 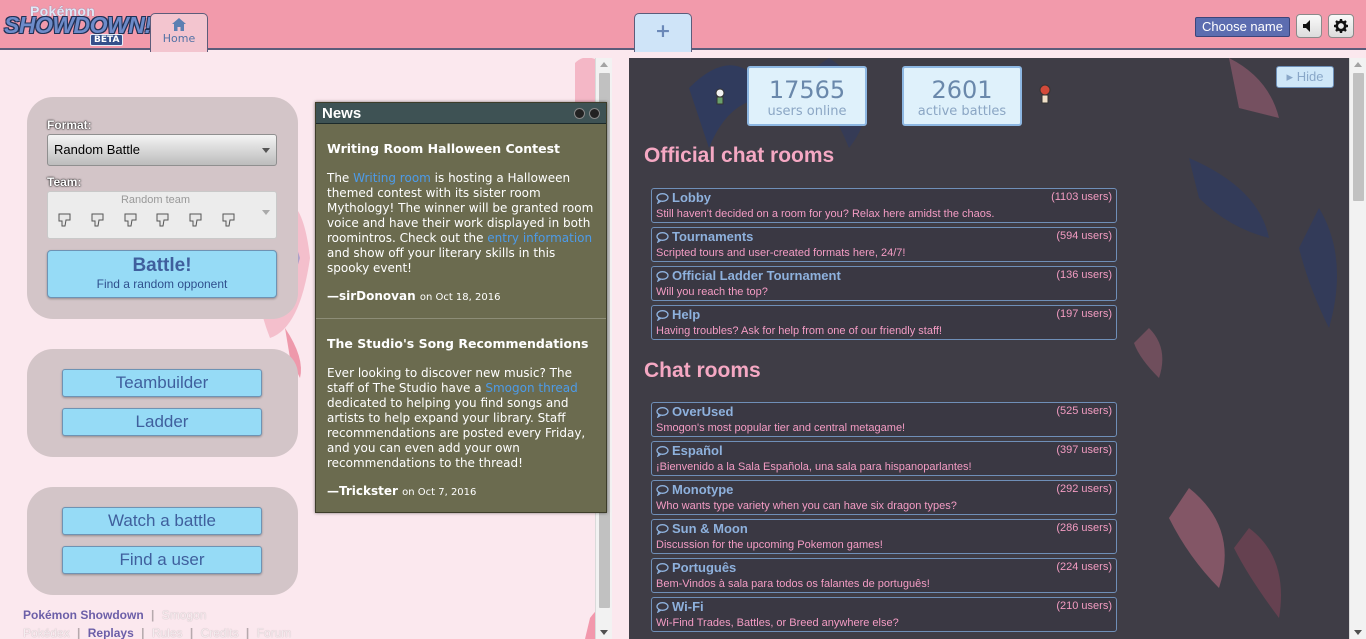 What do you see at coordinates (756, 275) in the screenshot?
I see `room-name-text: Official Ladder Tournament` at bounding box center [756, 275].